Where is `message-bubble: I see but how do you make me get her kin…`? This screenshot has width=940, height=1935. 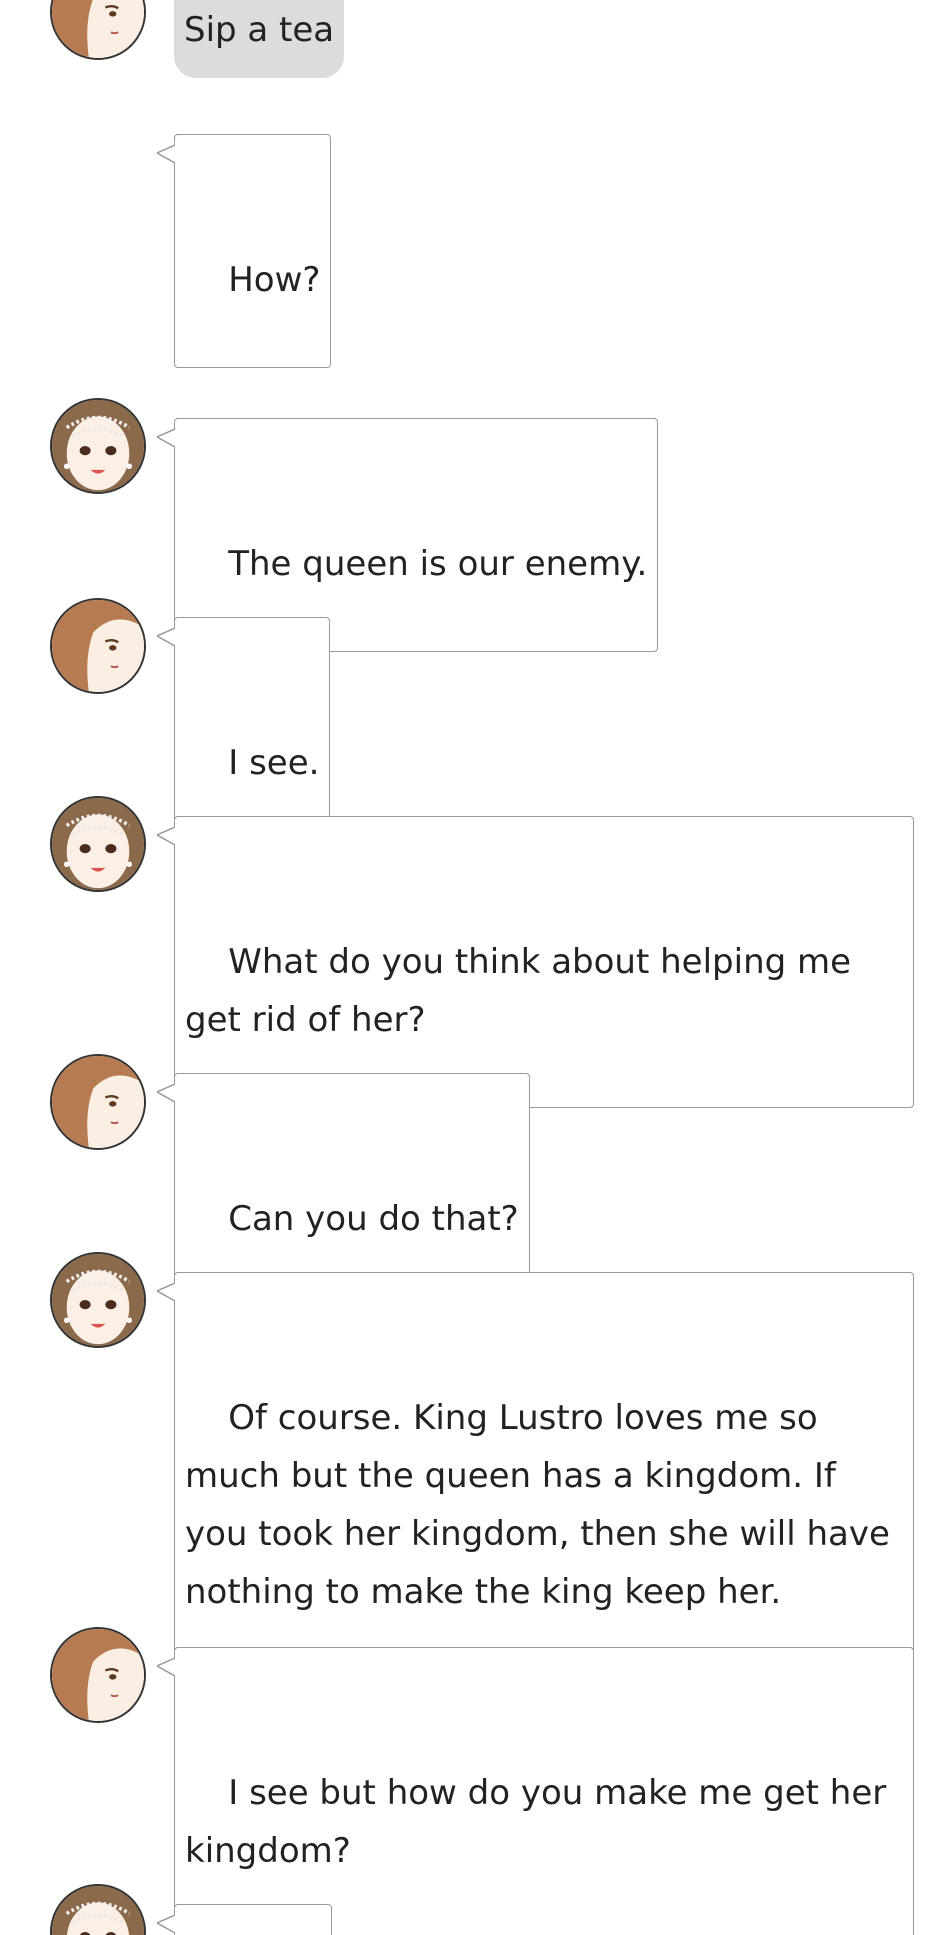 message-bubble: I see but how do you make me get her kin… is located at coordinates (535, 1791).